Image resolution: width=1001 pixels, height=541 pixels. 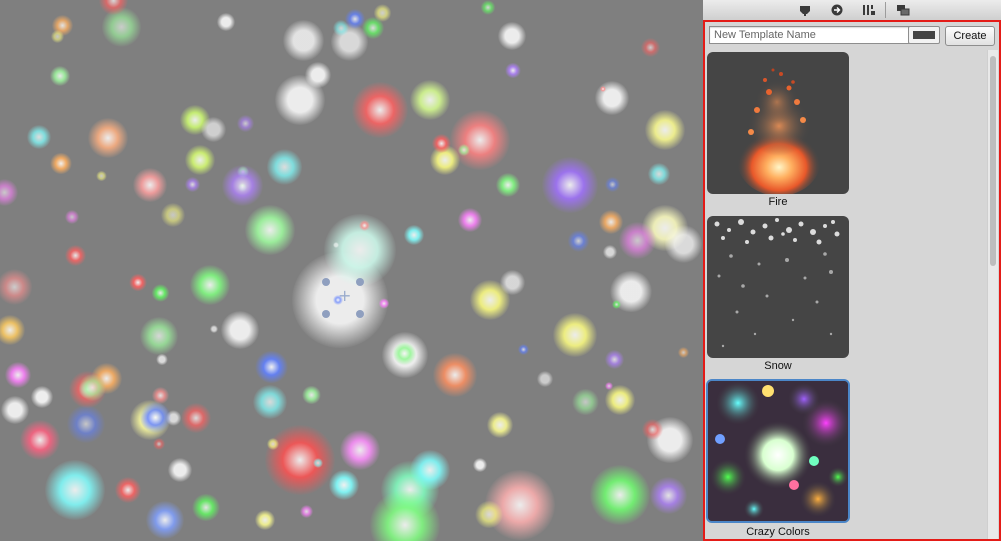 What do you see at coordinates (778, 287) in the screenshot?
I see `snow-thumbnail` at bounding box center [778, 287].